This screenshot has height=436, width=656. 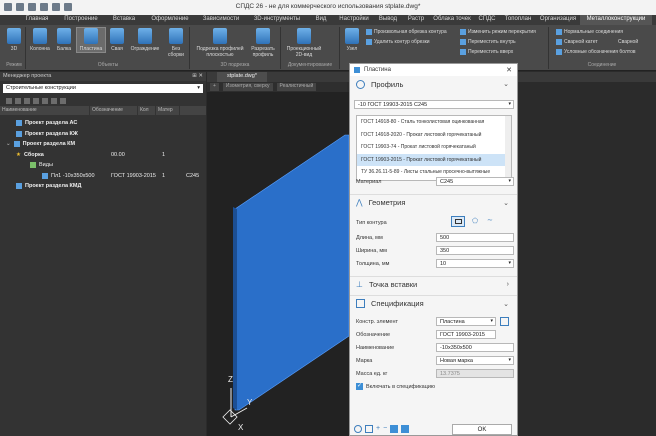 I want to click on contour-polyline-icon: ⬠, so click(x=475, y=221).